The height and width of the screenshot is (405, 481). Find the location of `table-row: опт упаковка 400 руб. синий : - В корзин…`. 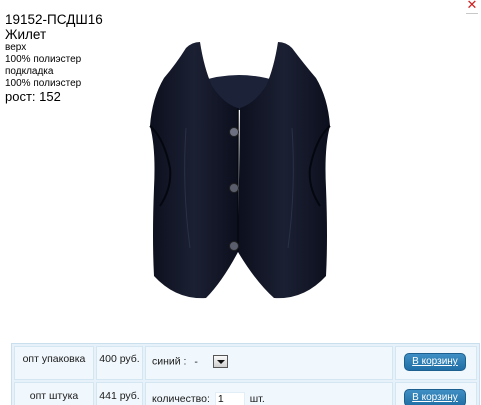

table-row: опт упаковка 400 руб. синий : - В корзин… is located at coordinates (245, 363).